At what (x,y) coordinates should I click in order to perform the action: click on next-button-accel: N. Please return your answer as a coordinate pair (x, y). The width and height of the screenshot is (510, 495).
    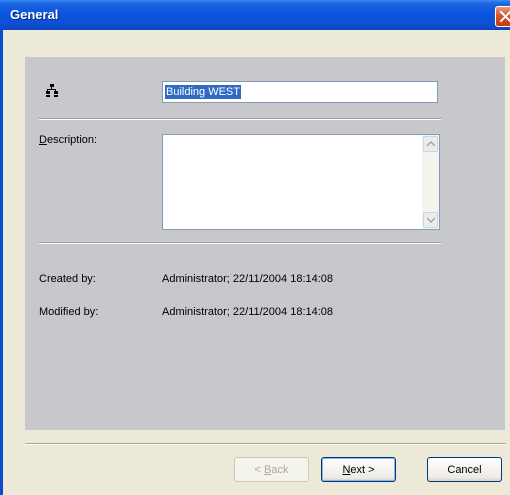
    Looking at the image, I should click on (346, 469).